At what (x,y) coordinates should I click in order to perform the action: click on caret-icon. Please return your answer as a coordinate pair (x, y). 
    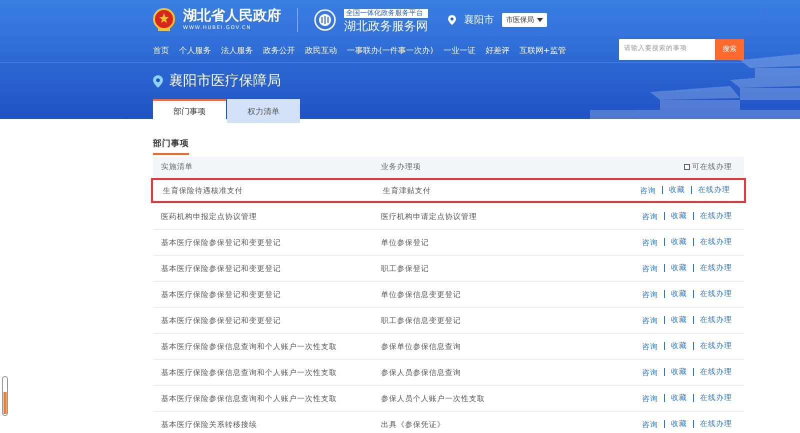
    Looking at the image, I should click on (540, 20).